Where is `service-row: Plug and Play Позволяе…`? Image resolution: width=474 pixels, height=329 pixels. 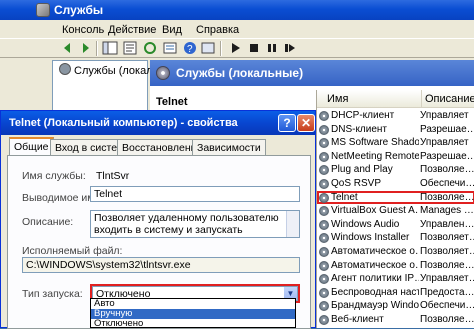
service-row: Plug and Play Позволяе… is located at coordinates (395, 170).